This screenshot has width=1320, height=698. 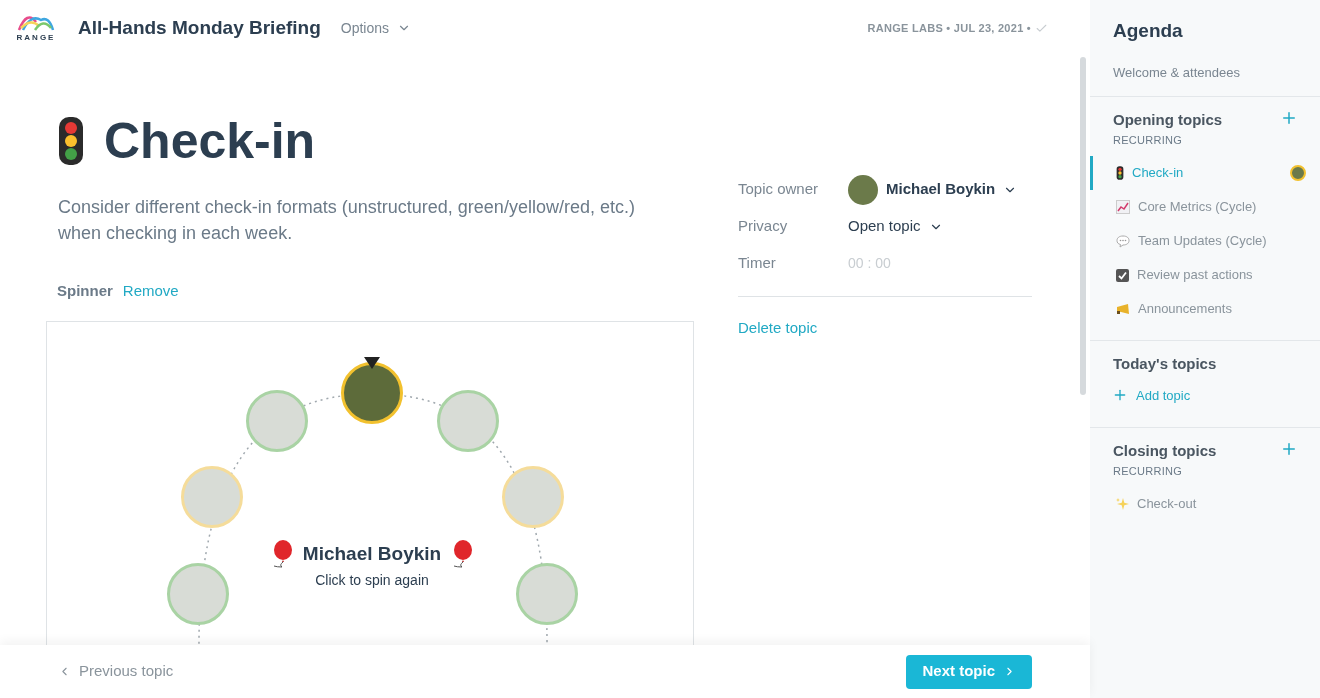 I want to click on sparkles-icon, so click(x=1122, y=504).